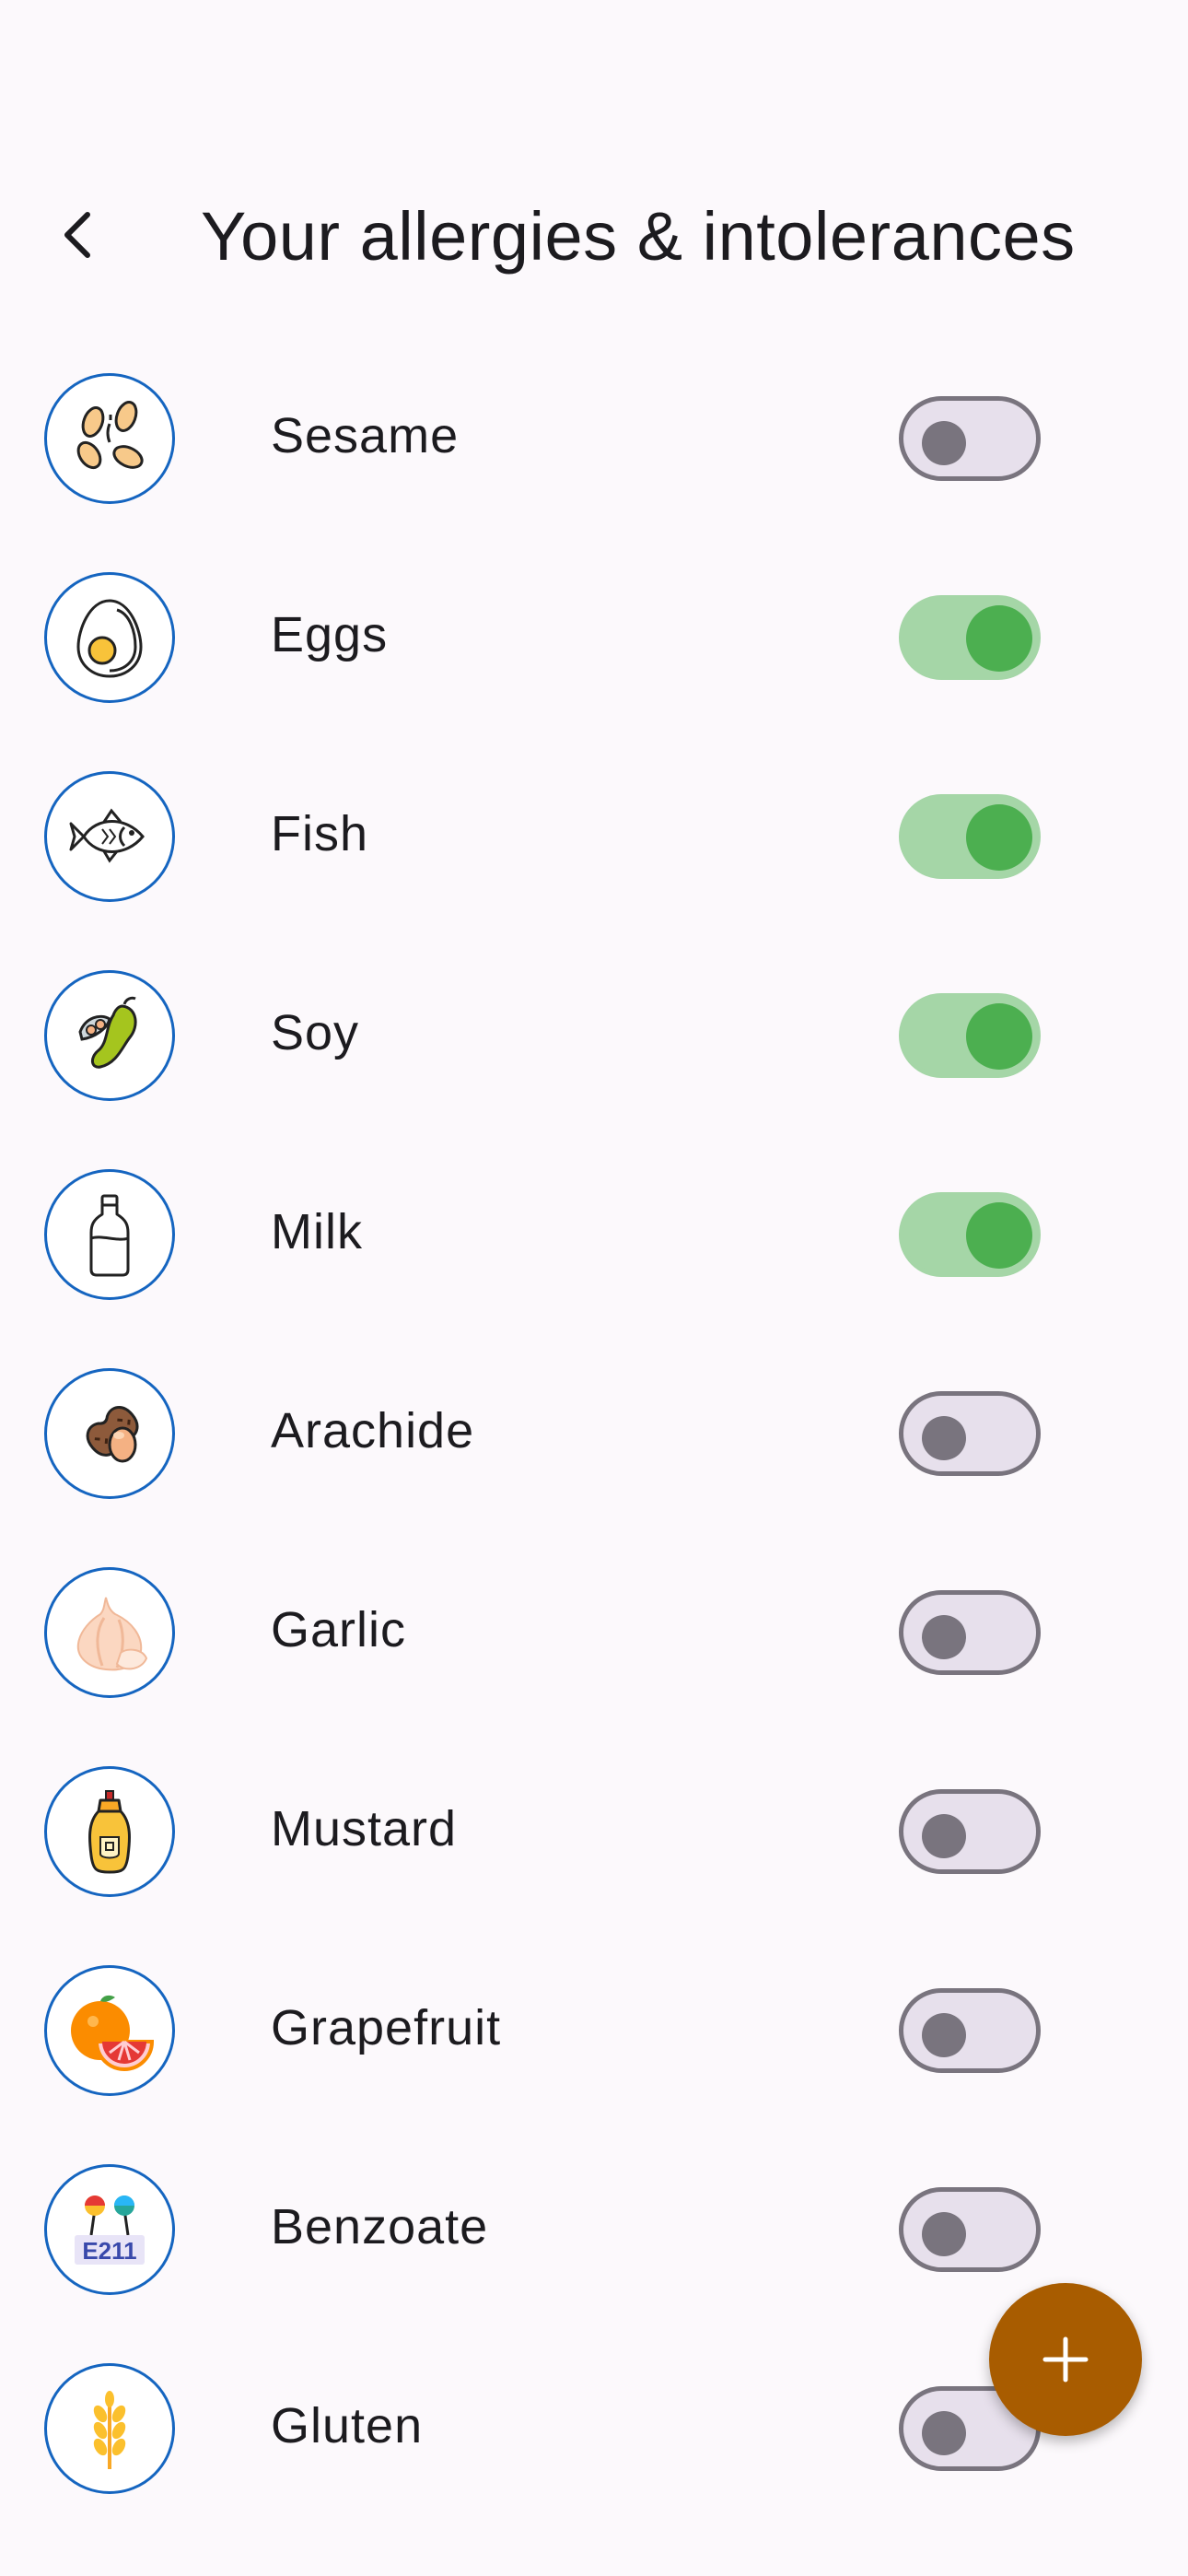  Describe the element at coordinates (380, 2226) in the screenshot. I see `allergen-label: Benzoate` at that location.